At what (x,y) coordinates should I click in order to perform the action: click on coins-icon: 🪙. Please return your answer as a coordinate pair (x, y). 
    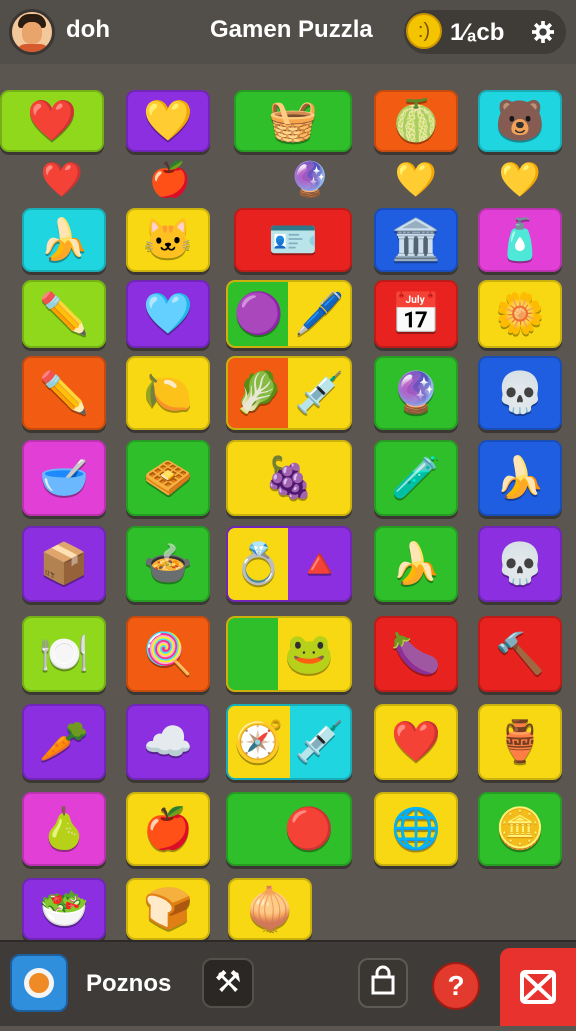
    Looking at the image, I should click on (520, 829).